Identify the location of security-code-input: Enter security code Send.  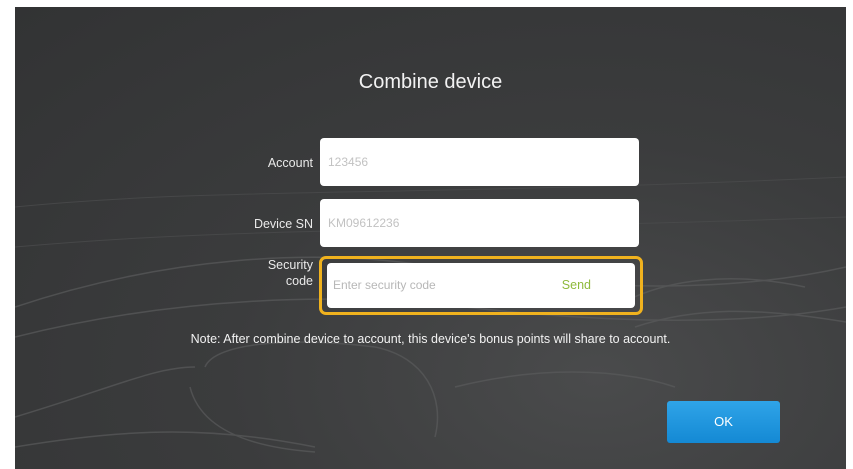
(481, 285).